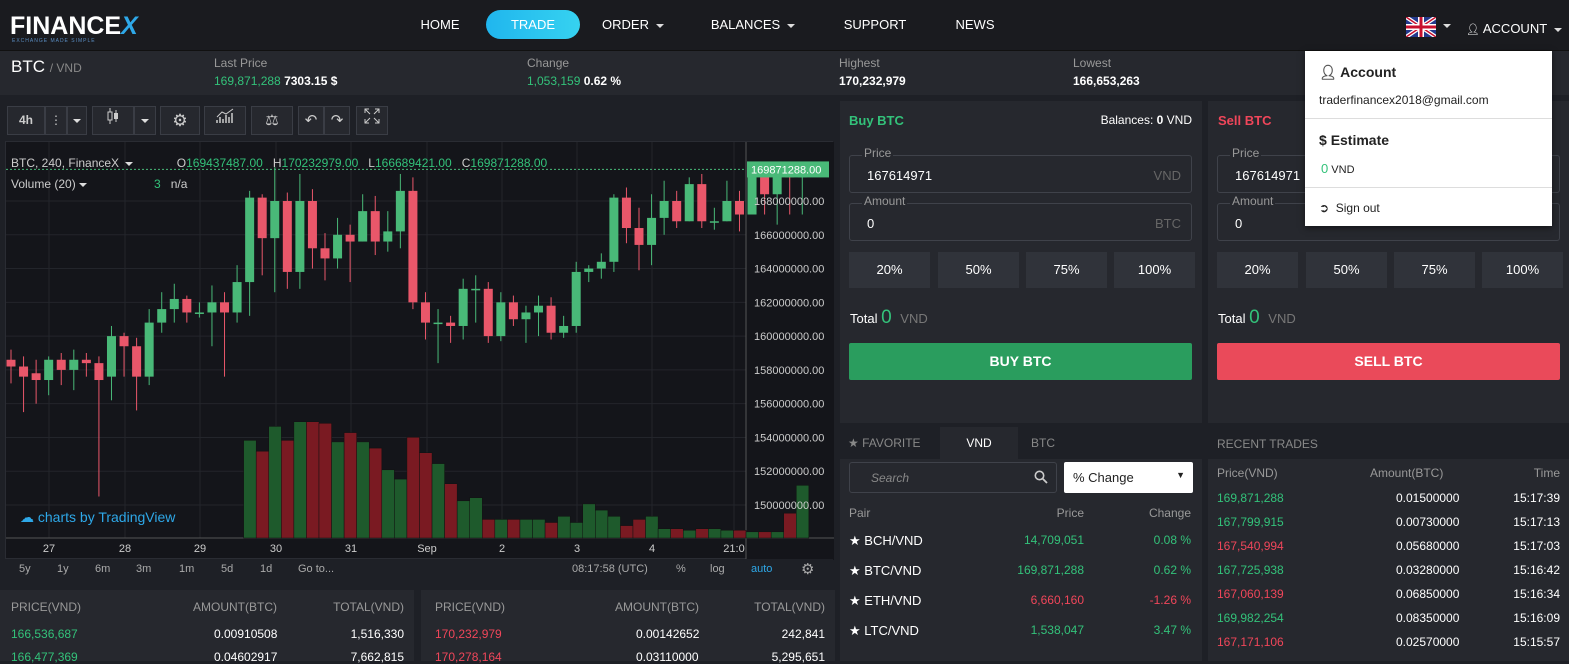 Image resolution: width=1569 pixels, height=664 pixels. Describe the element at coordinates (1428, 498) in the screenshot. I see `recent-amount: 0.01500000` at that location.